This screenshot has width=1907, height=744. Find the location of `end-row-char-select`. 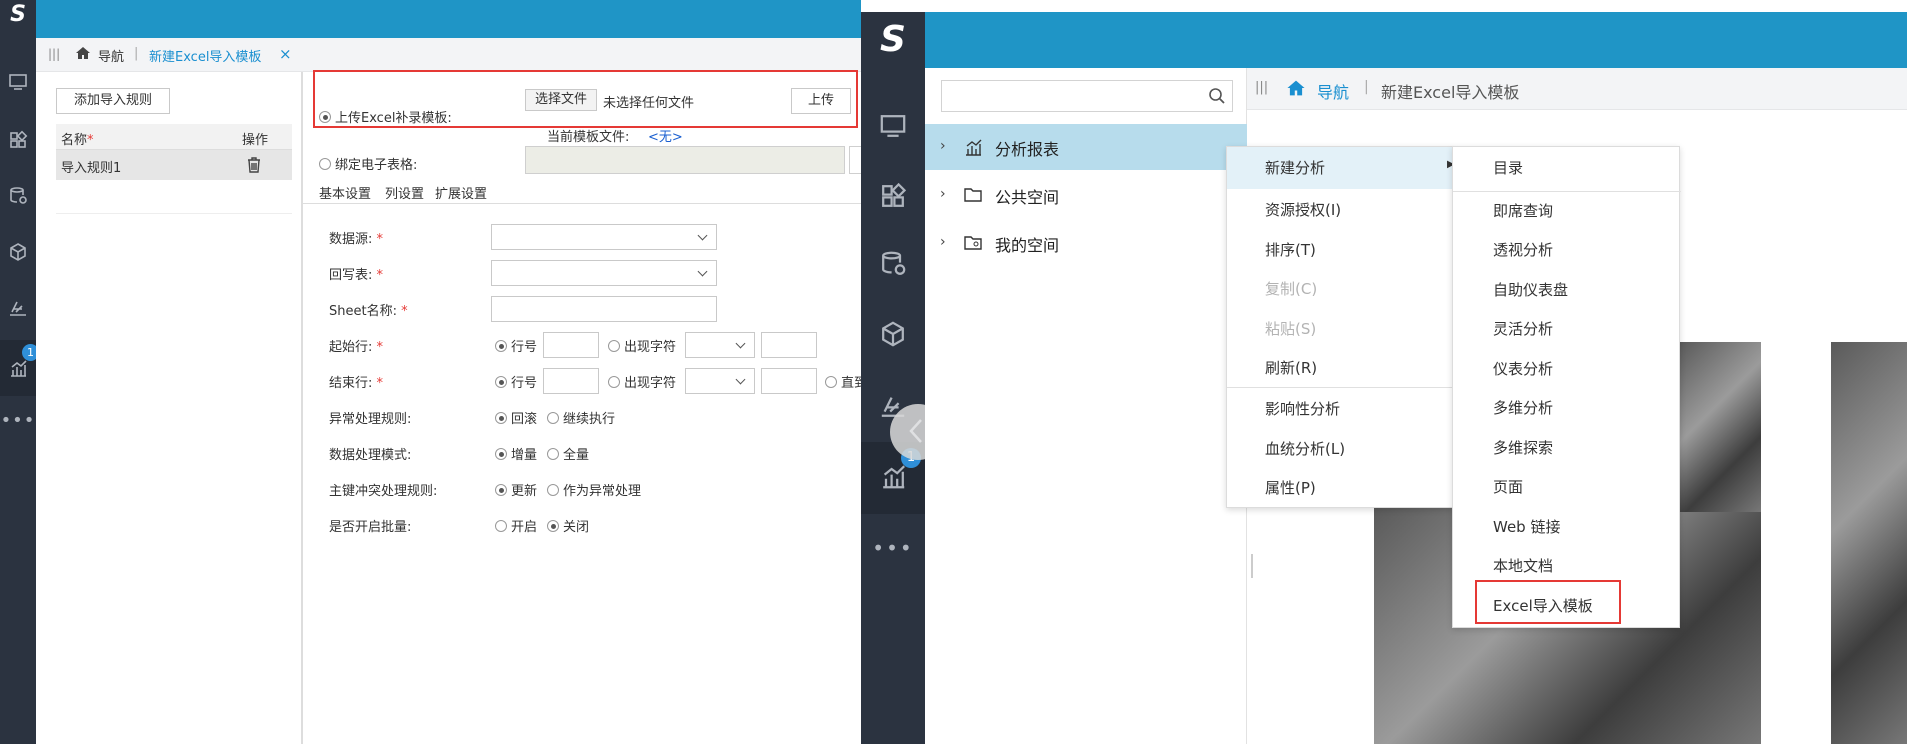

end-row-char-select is located at coordinates (720, 381).